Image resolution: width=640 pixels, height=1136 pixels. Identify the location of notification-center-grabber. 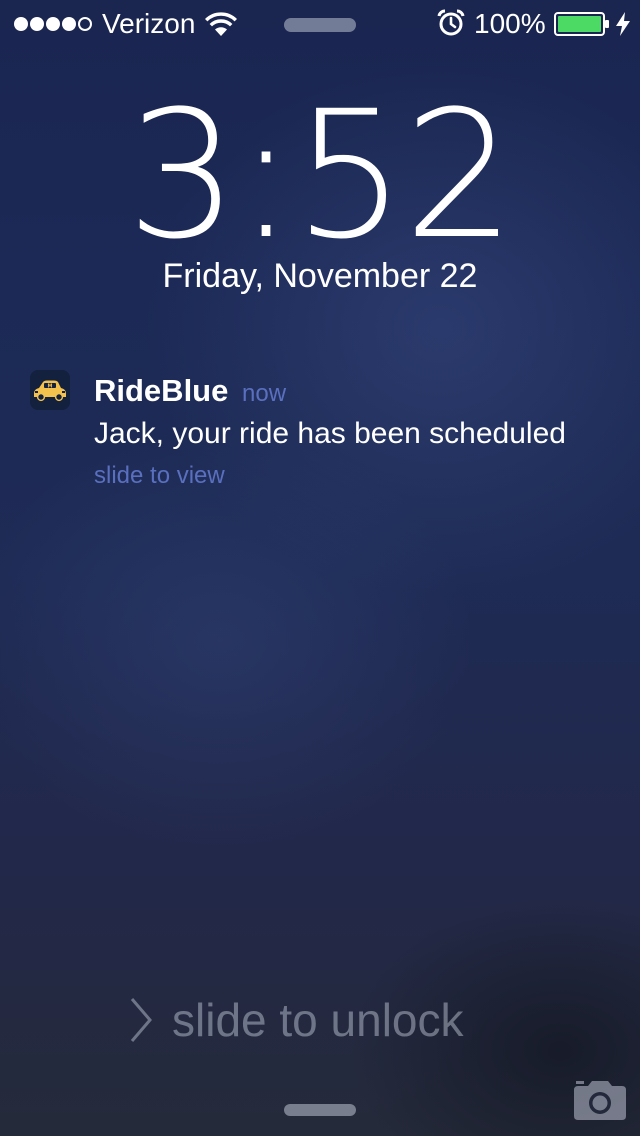
(320, 25).